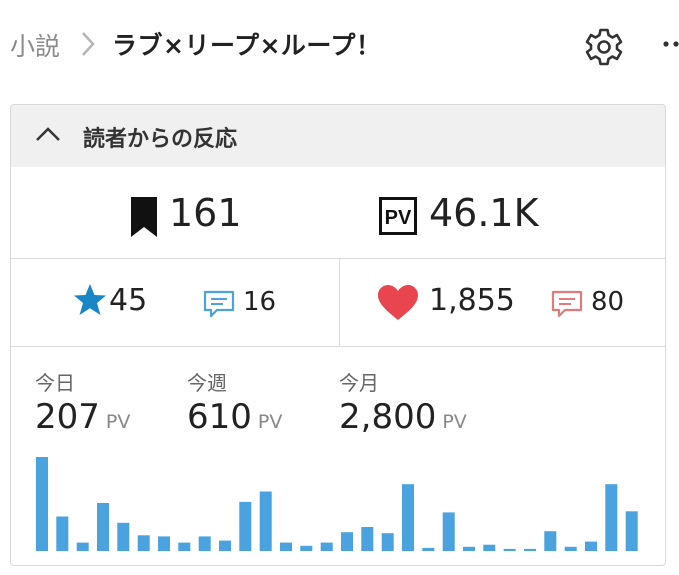 This screenshot has height=575, width=679. What do you see at coordinates (88, 44) in the screenshot?
I see `chevron-right-icon` at bounding box center [88, 44].